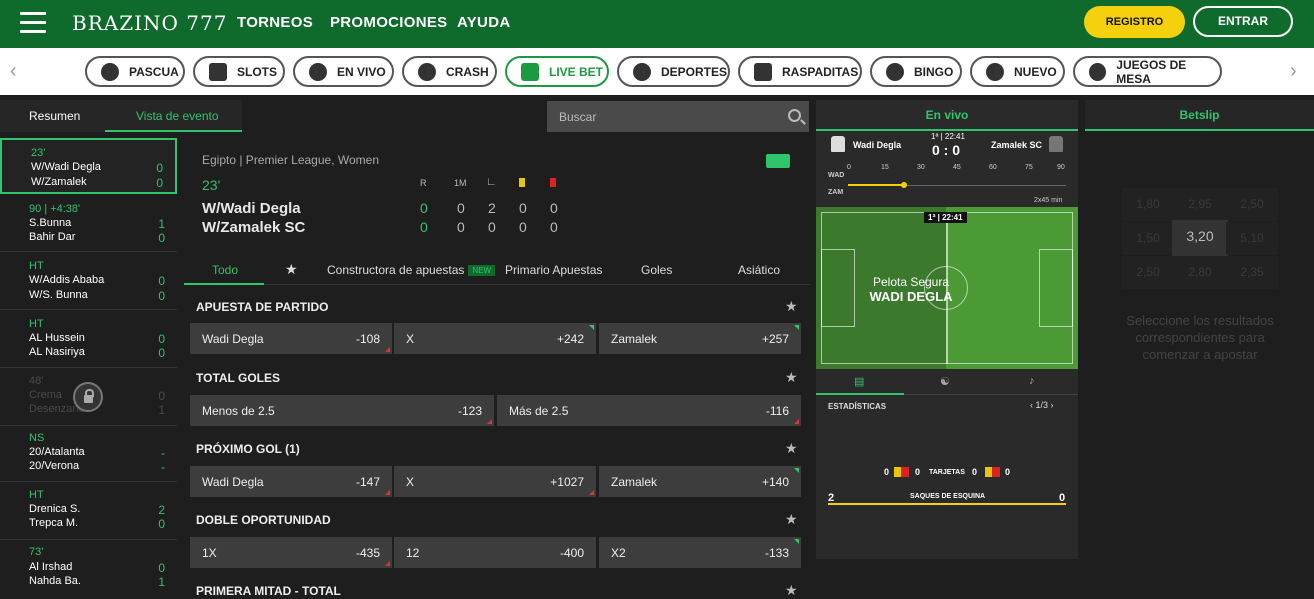  I want to click on match-item: 23' W/Wadi Degla W/Zamalek 0 0, so click(88, 166).